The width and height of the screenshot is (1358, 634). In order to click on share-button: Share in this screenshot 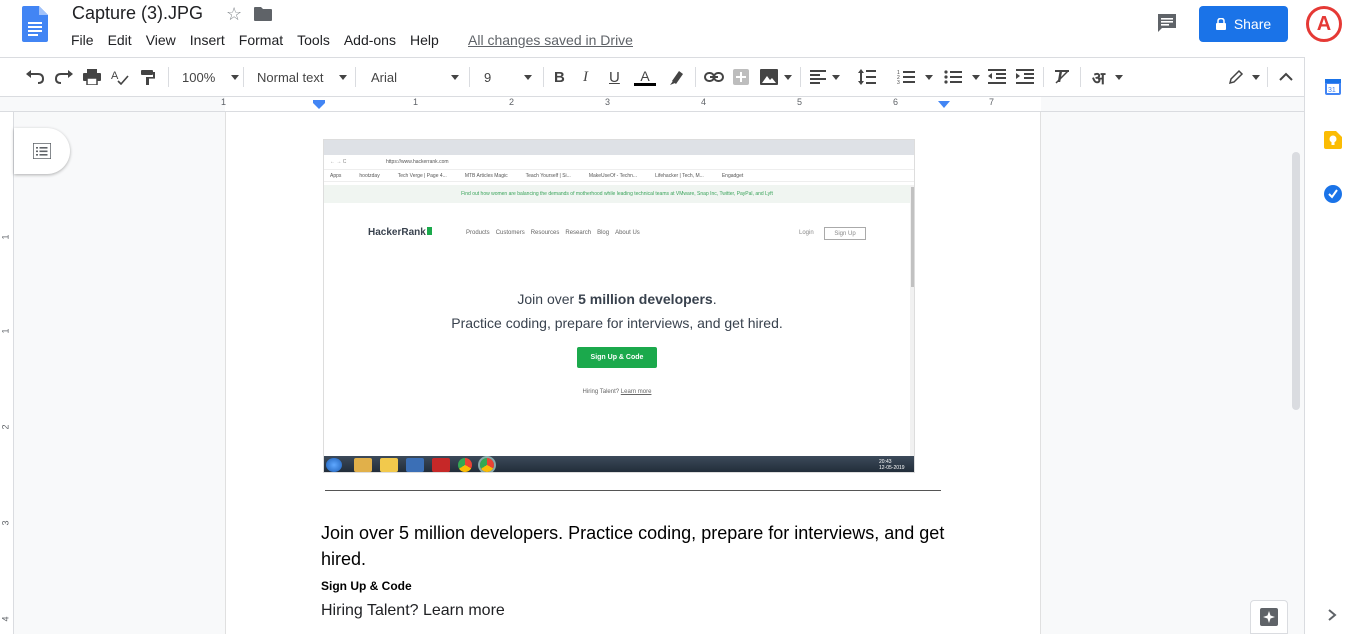, I will do `click(1243, 24)`.